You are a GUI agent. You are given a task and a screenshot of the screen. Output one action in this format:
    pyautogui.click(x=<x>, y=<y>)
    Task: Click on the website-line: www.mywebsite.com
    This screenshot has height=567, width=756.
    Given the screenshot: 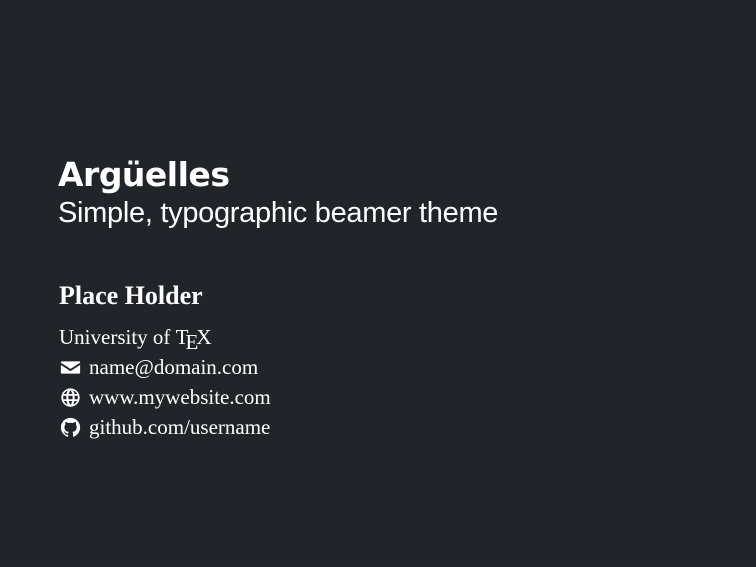 What is the action you would take?
    pyautogui.click(x=165, y=397)
    